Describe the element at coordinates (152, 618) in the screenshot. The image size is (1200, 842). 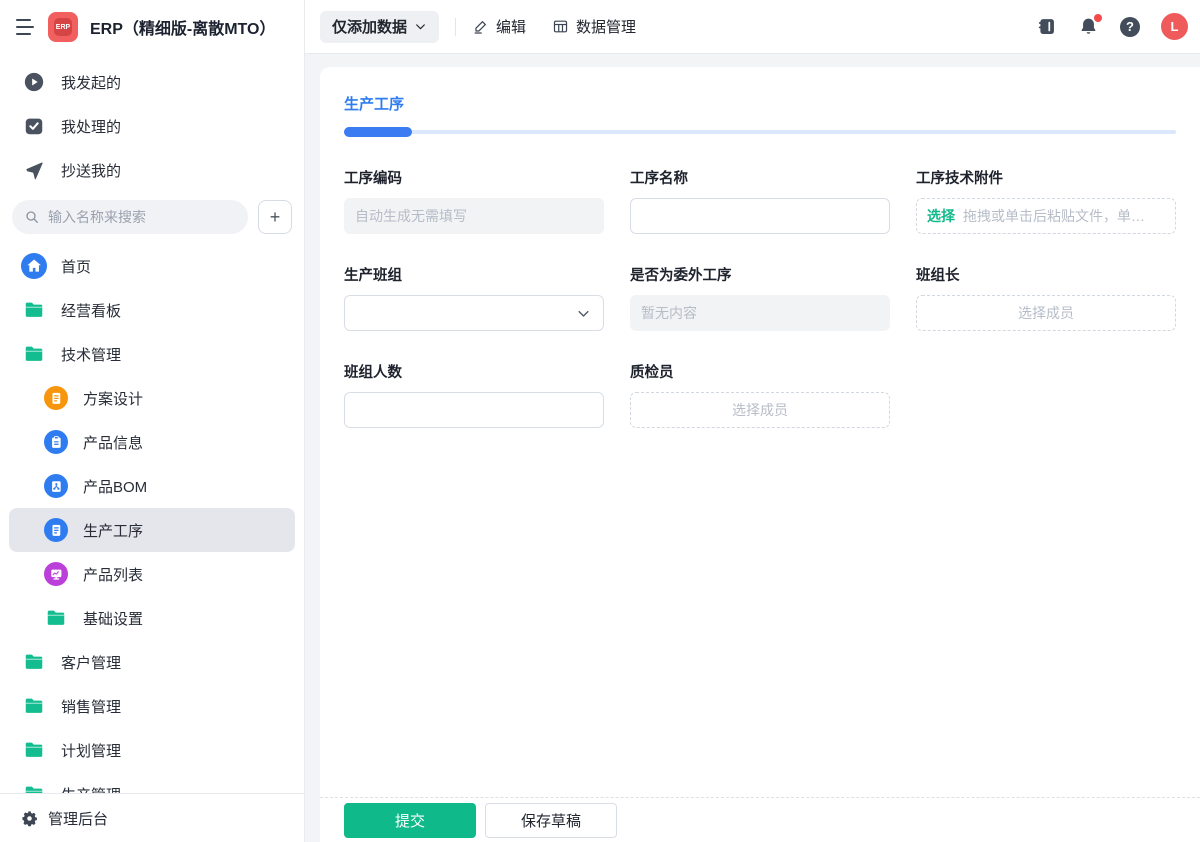
I see `sidebar-item-basic-settings: 基础设置` at that location.